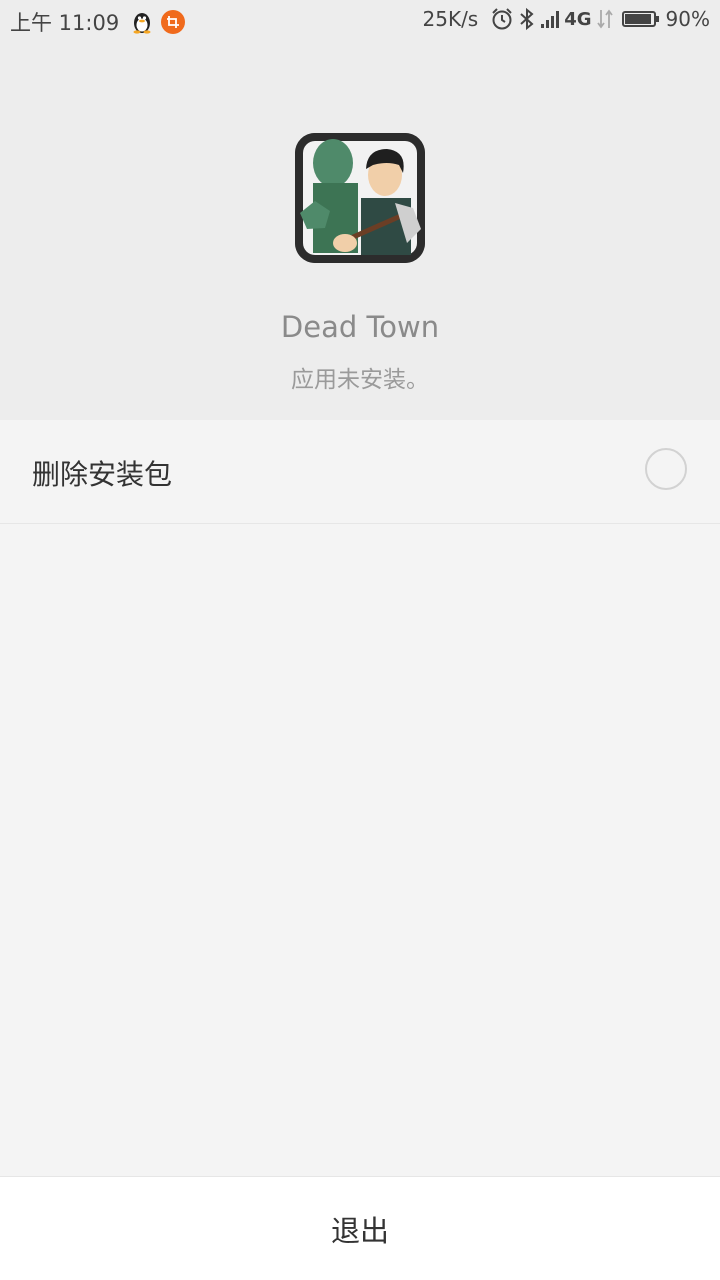  Describe the element at coordinates (360, 327) in the screenshot. I see `app-name: Dead Town` at that location.